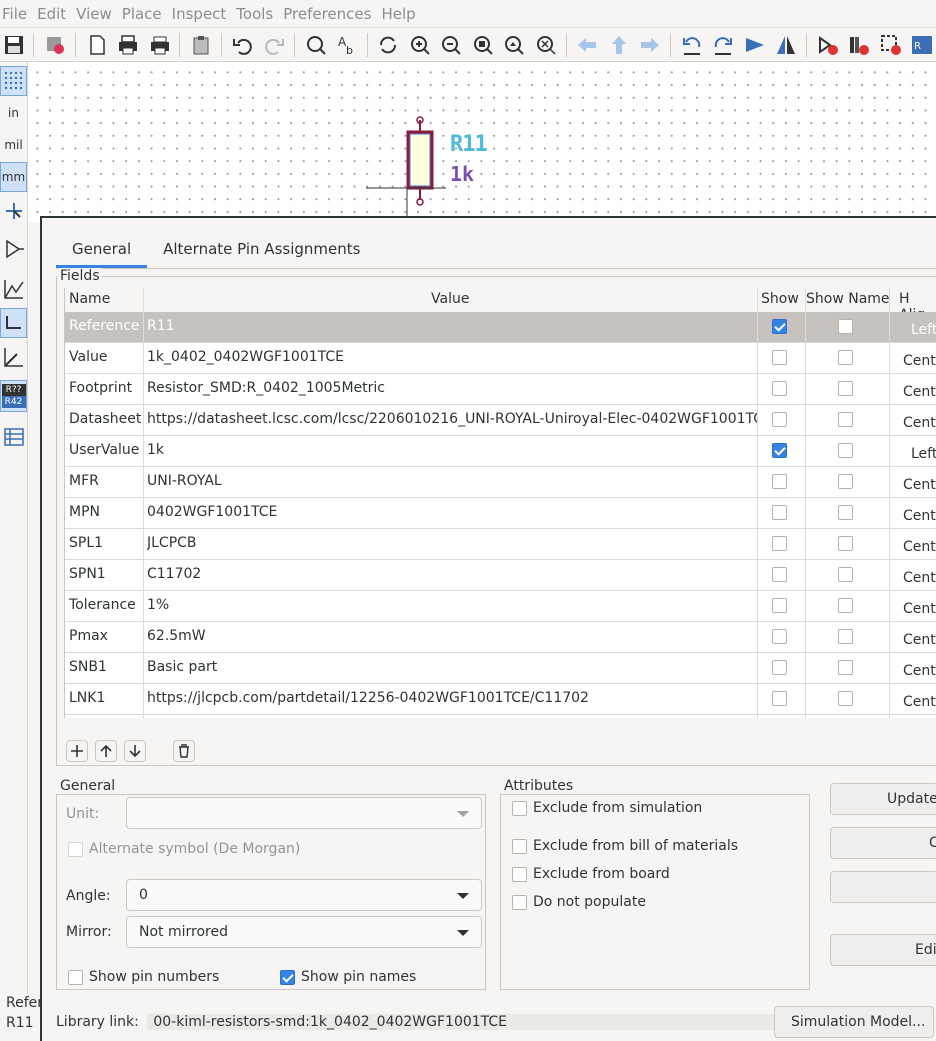  Describe the element at coordinates (147, 14) in the screenshot. I see `menu-place: Place` at that location.